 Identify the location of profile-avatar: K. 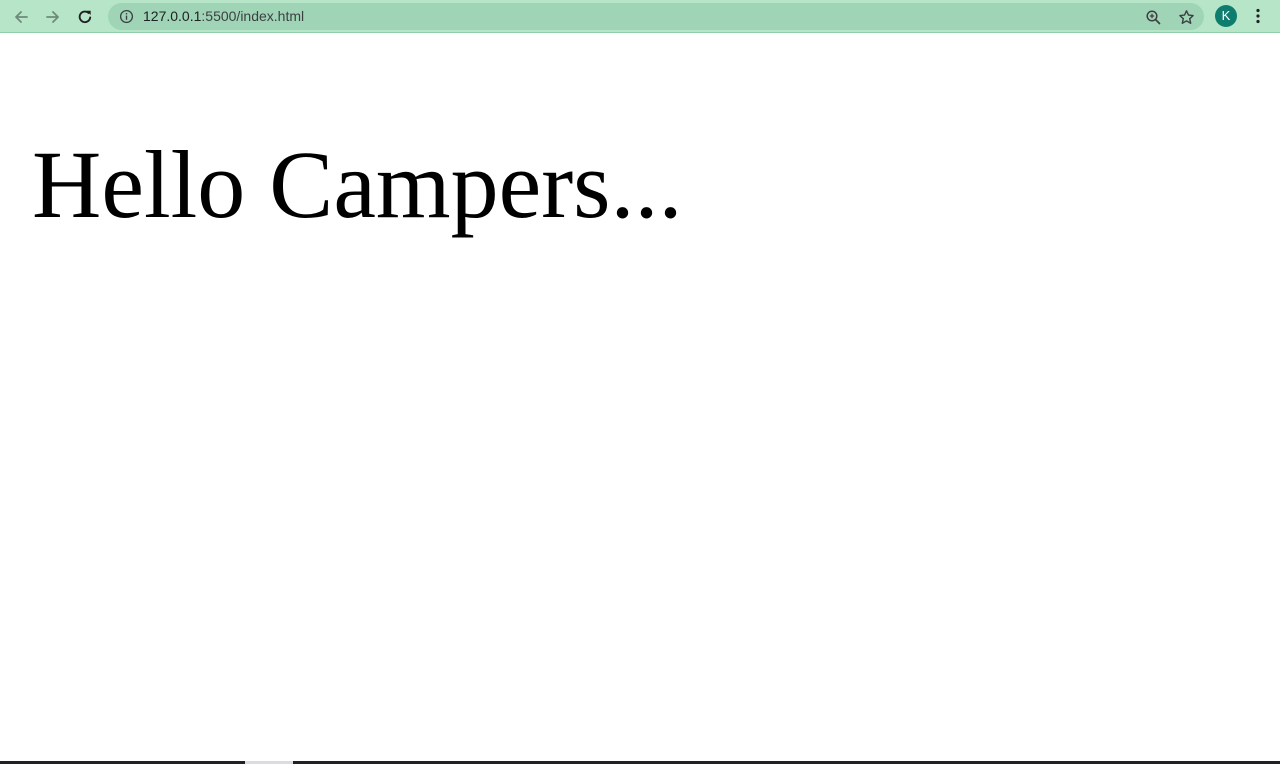
(1226, 16).